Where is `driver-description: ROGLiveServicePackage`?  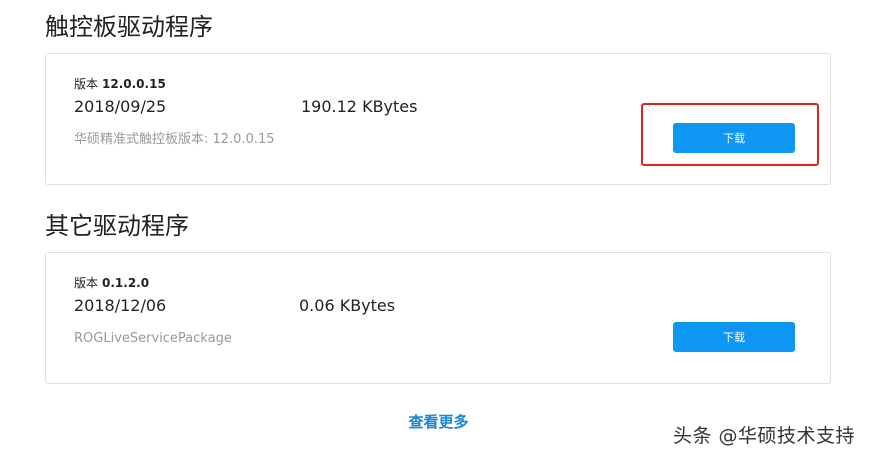
driver-description: ROGLiveServicePackage is located at coordinates (153, 338).